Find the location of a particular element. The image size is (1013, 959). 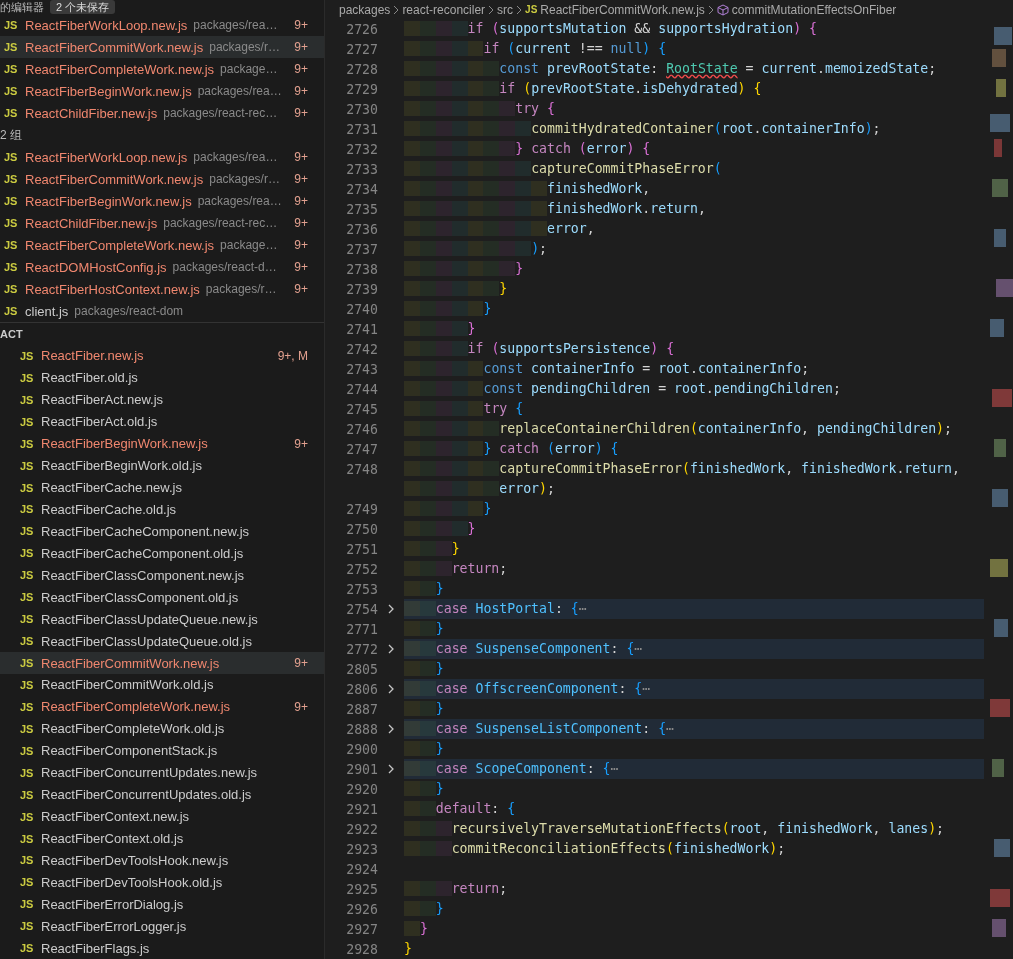

file-item: JS ReactFiberCache.new.js is located at coordinates (162, 487).